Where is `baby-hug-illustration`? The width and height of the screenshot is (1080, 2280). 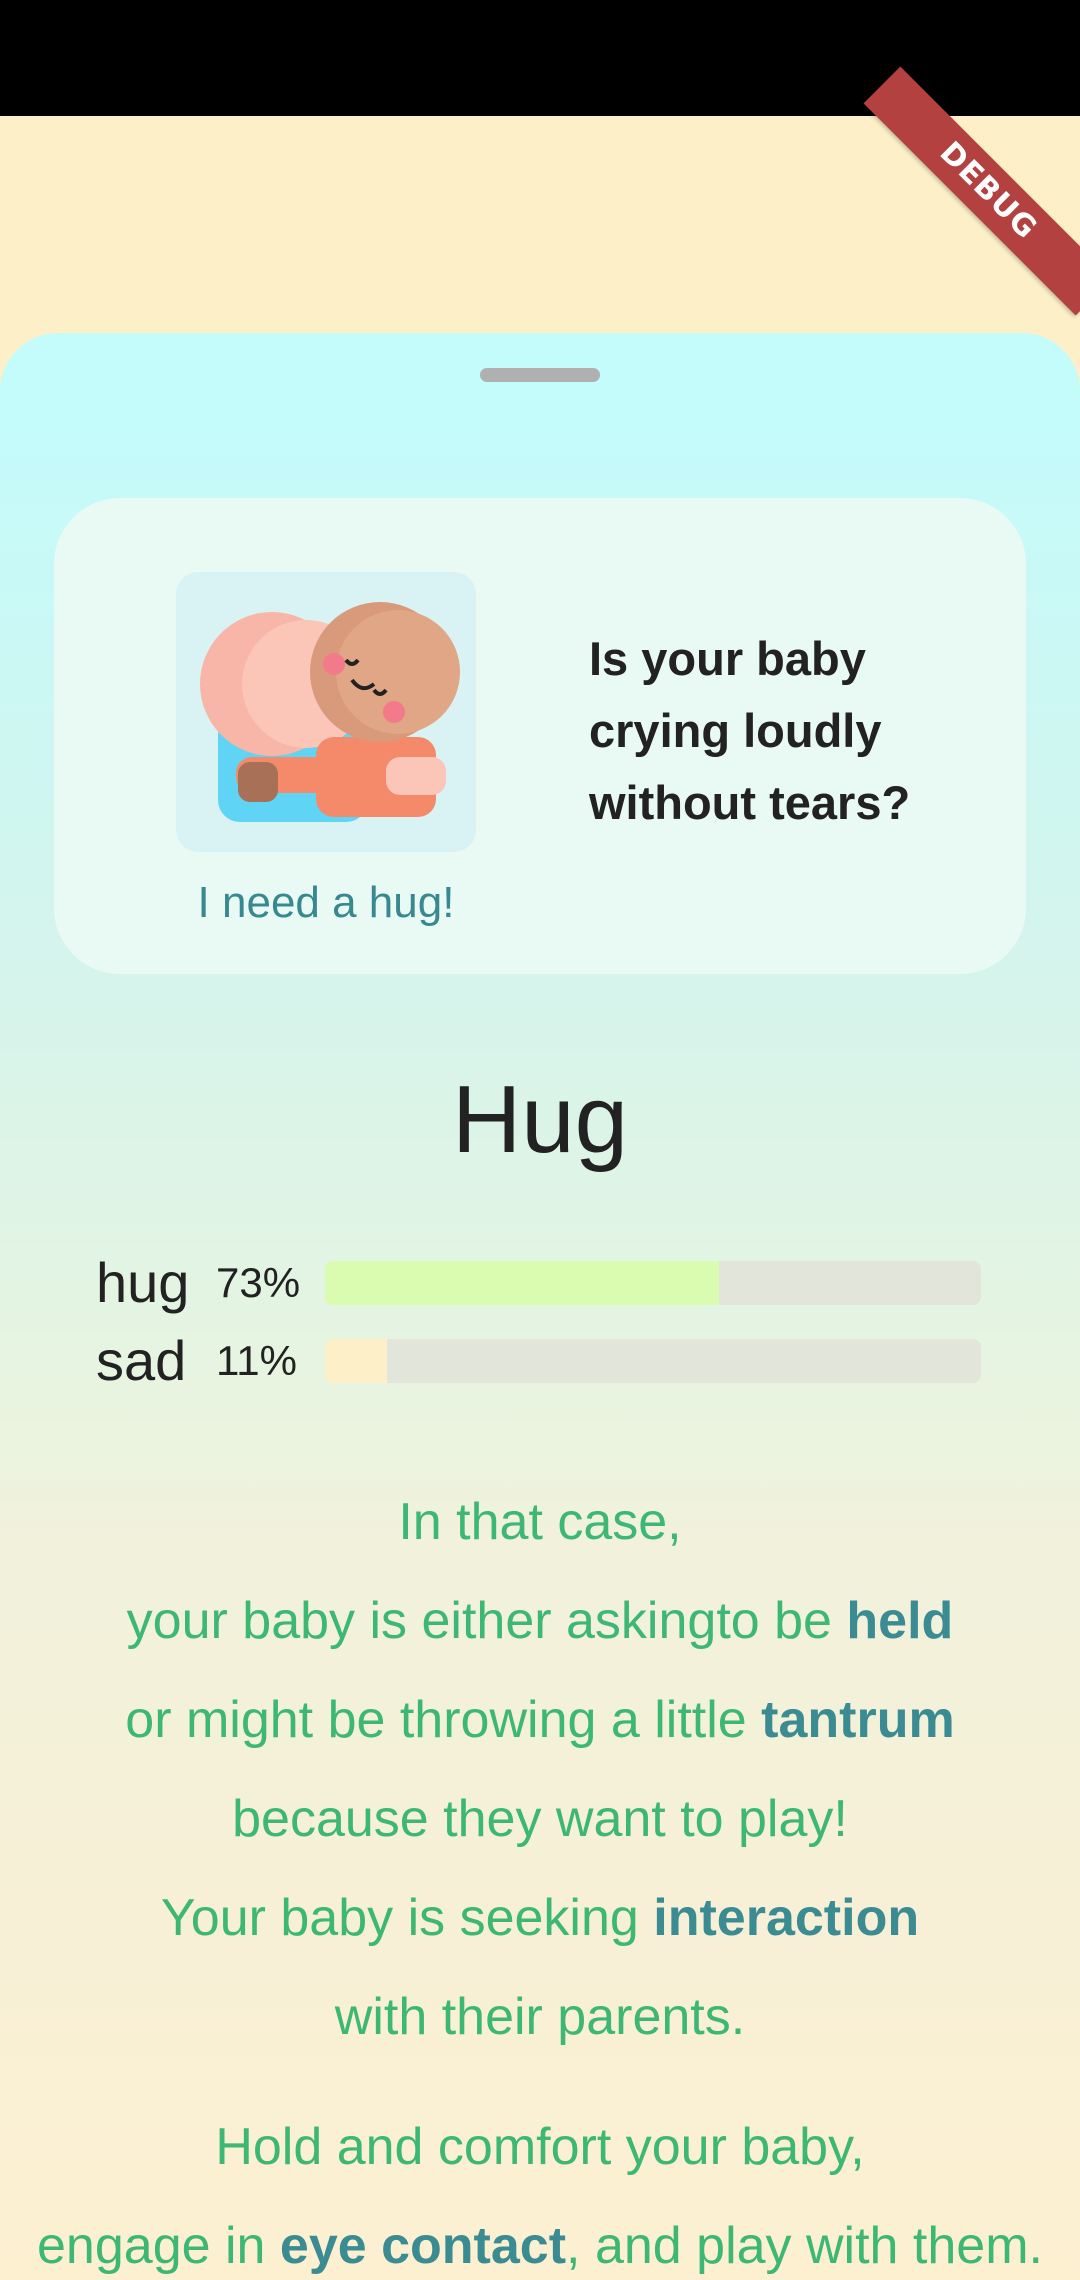
baby-hug-illustration is located at coordinates (326, 712).